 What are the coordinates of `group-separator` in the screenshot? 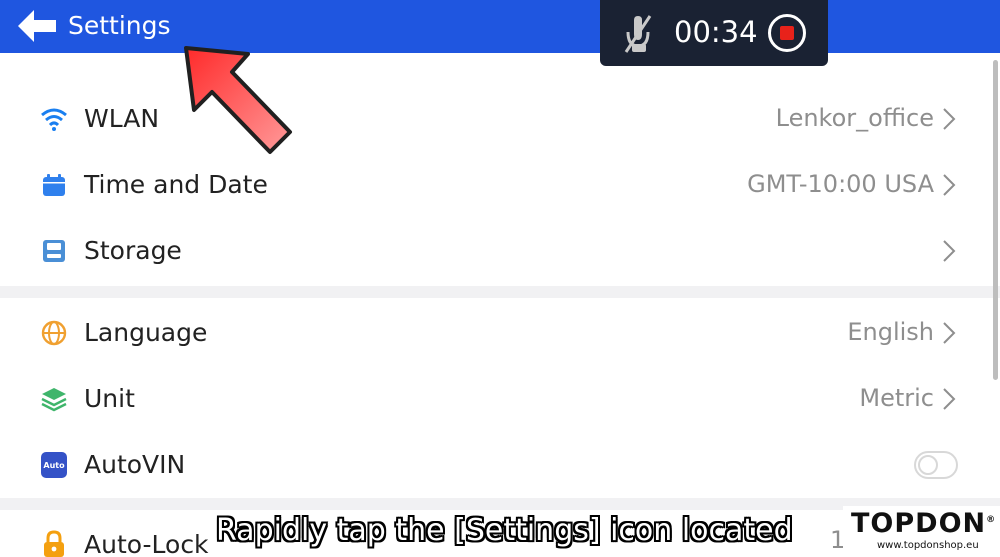 It's located at (500, 292).